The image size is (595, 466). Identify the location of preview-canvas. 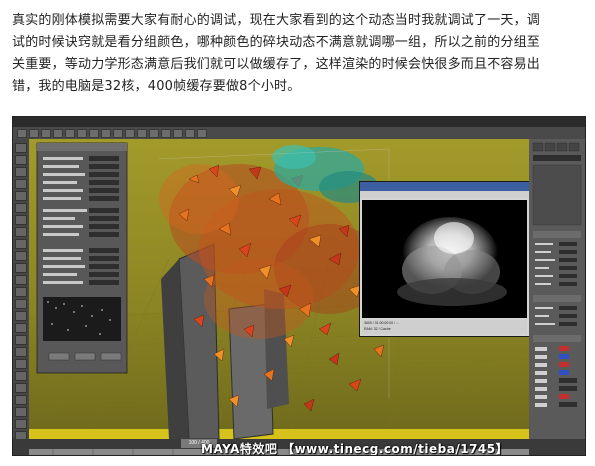
(444, 259).